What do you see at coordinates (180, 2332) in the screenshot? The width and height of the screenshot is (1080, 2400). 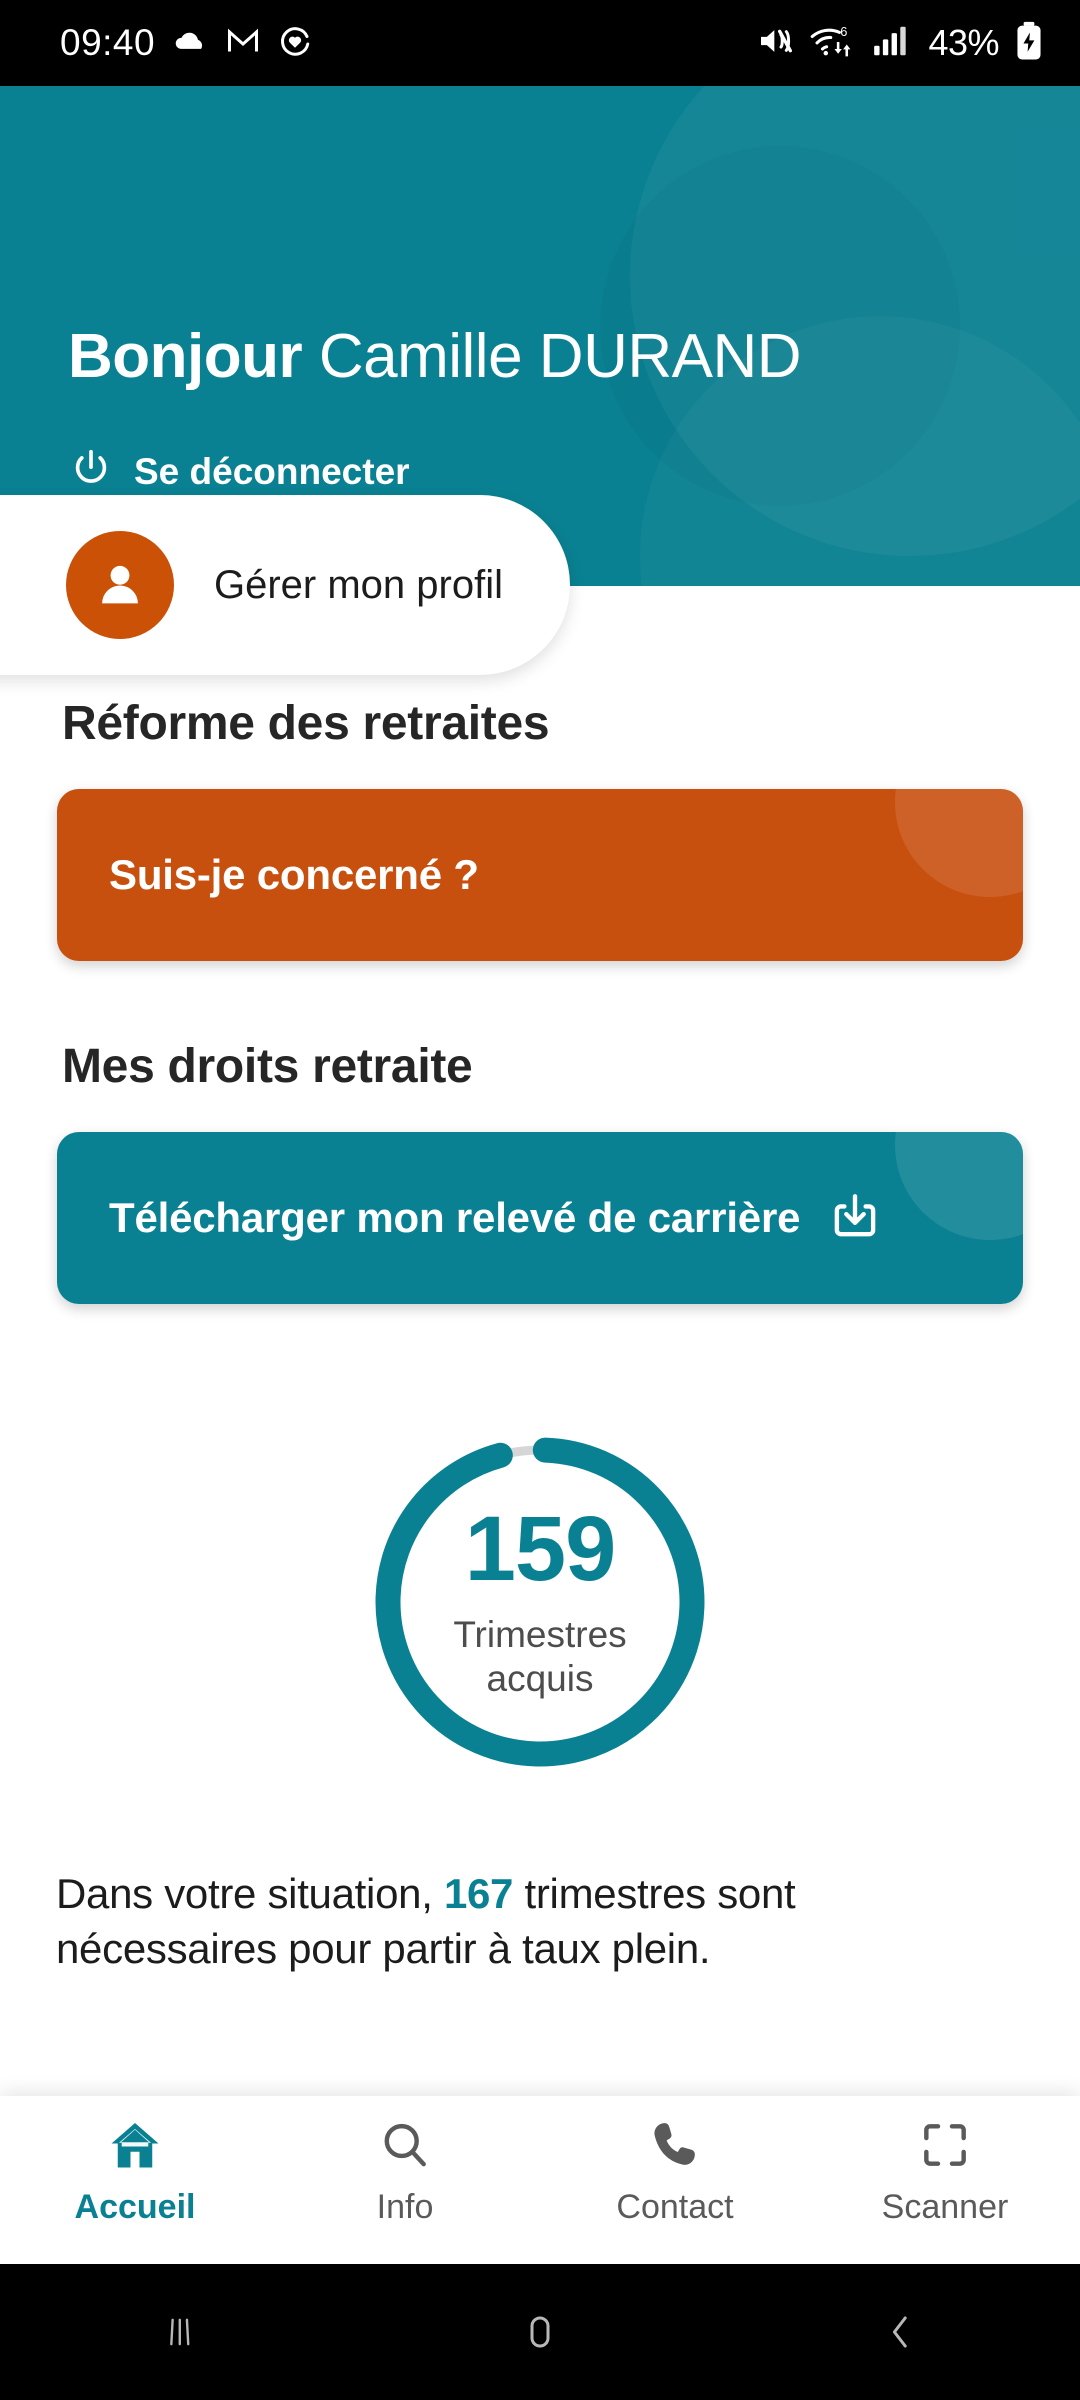 I see `recents-icon` at bounding box center [180, 2332].